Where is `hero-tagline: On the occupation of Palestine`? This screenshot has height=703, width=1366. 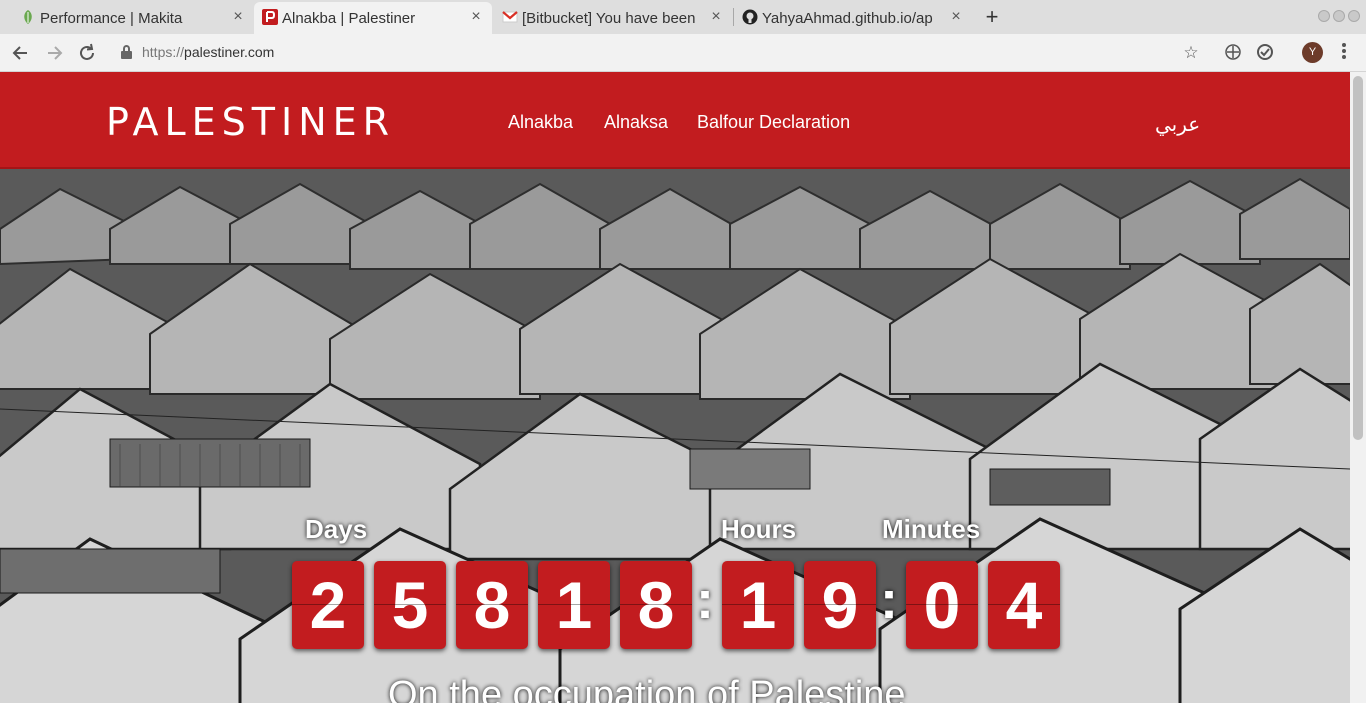
hero-tagline: On the occupation of Palestine is located at coordinates (647, 688).